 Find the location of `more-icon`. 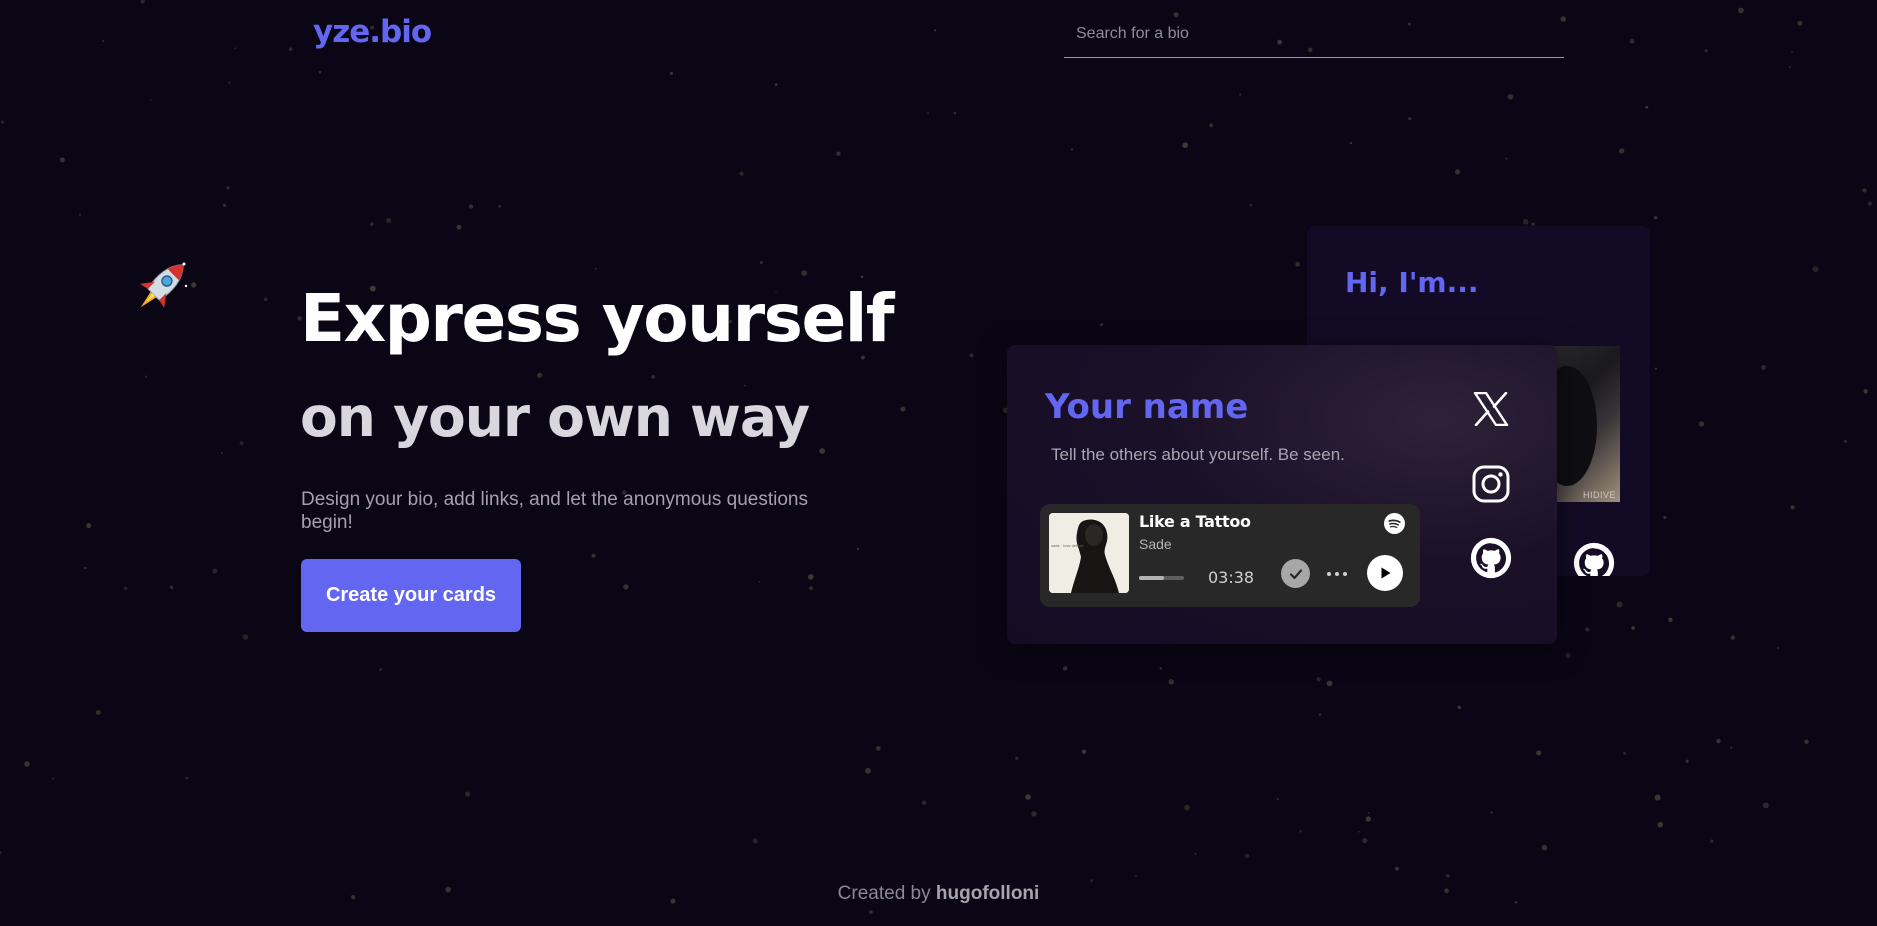

more-icon is located at coordinates (1337, 574).